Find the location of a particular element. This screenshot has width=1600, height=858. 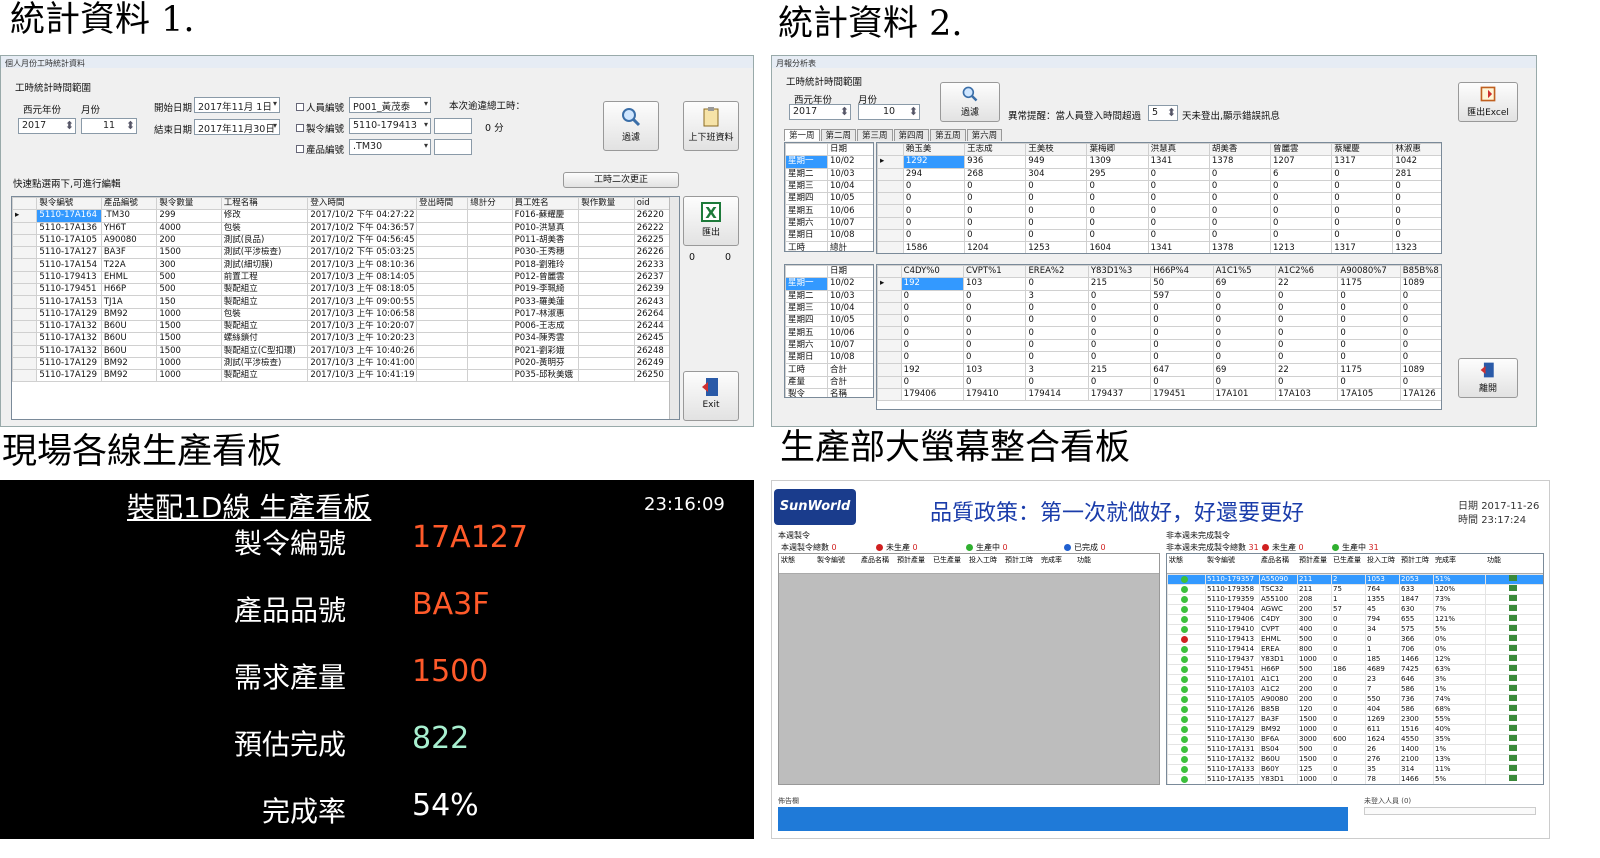

day-date: 10/07 is located at coordinates (850, 345).